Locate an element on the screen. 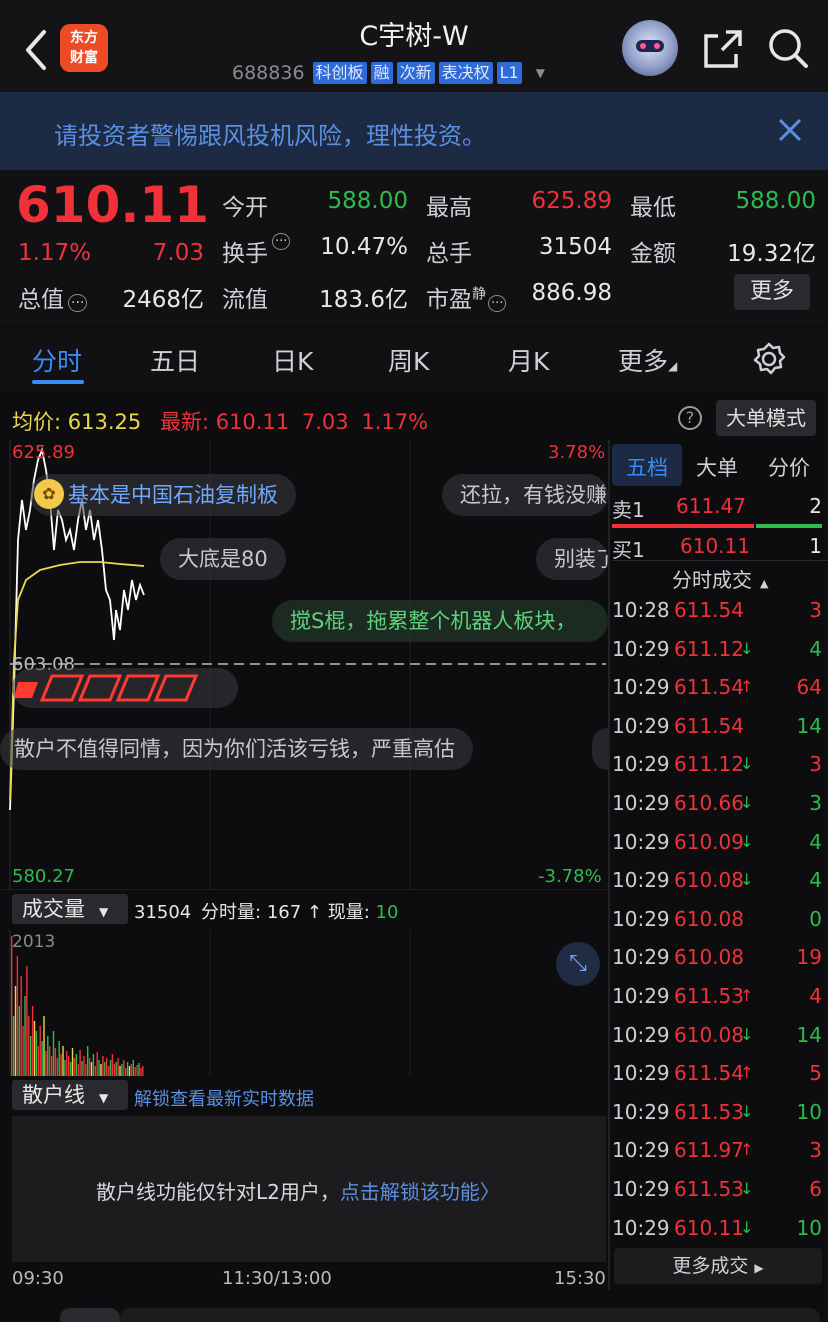 The width and height of the screenshot is (828, 1322). comment-bubble: 大底是80 is located at coordinates (223, 559).